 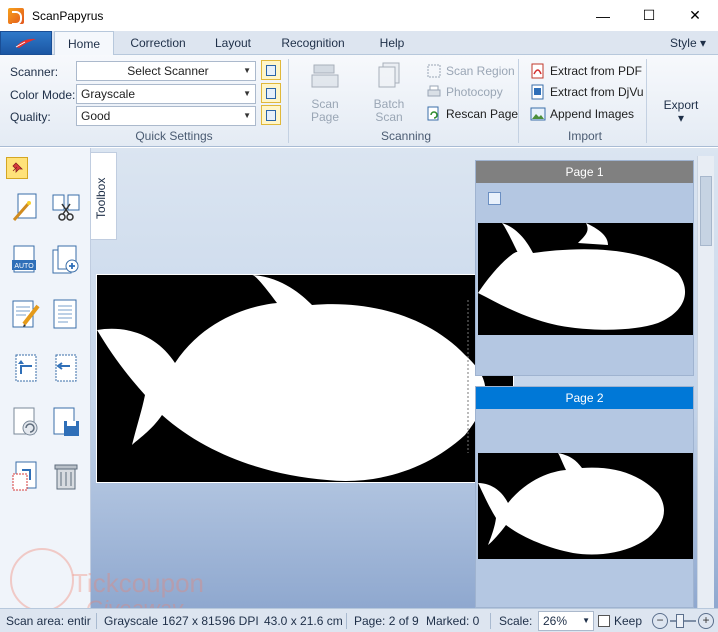 I want to click on zoom-slider-handle, so click(x=680, y=621).